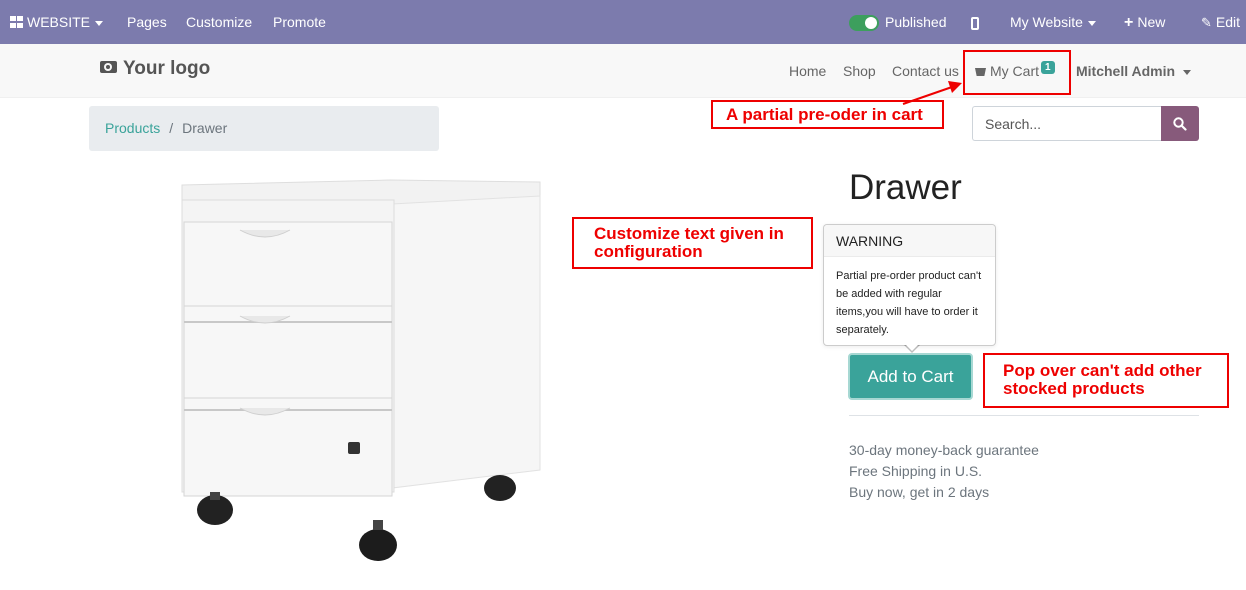 This screenshot has width=1246, height=590. Describe the element at coordinates (859, 71) in the screenshot. I see `nav-shop: Shop` at that location.